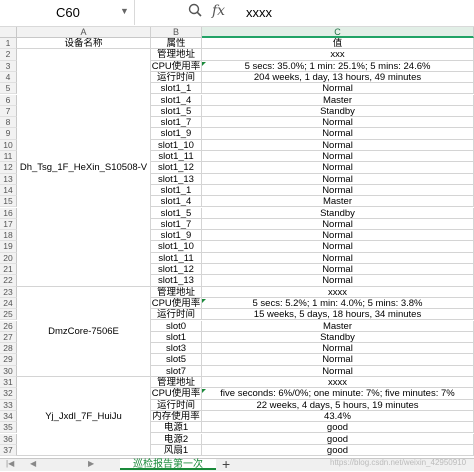 This screenshot has height=472, width=474. Describe the element at coordinates (259, 12) in the screenshot. I see `formula-input: xxxx` at that location.